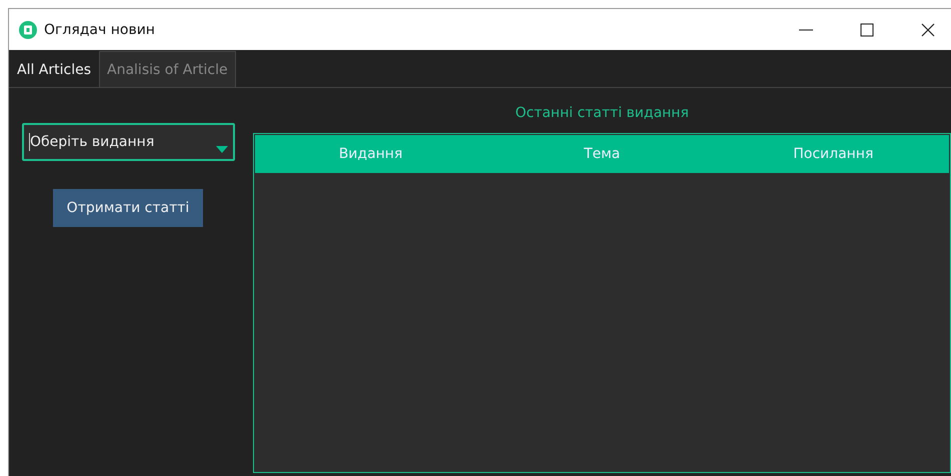  What do you see at coordinates (222, 149) in the screenshot?
I see `dropdown-arrow-icon` at bounding box center [222, 149].